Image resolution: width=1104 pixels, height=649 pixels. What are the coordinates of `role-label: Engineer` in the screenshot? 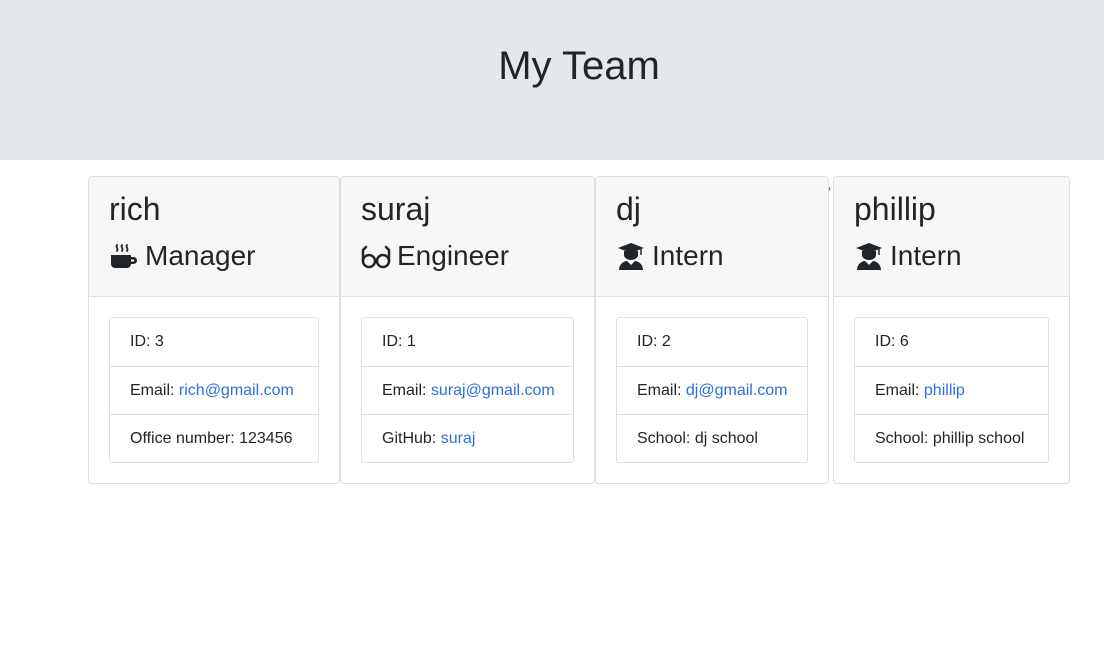 It's located at (453, 255).